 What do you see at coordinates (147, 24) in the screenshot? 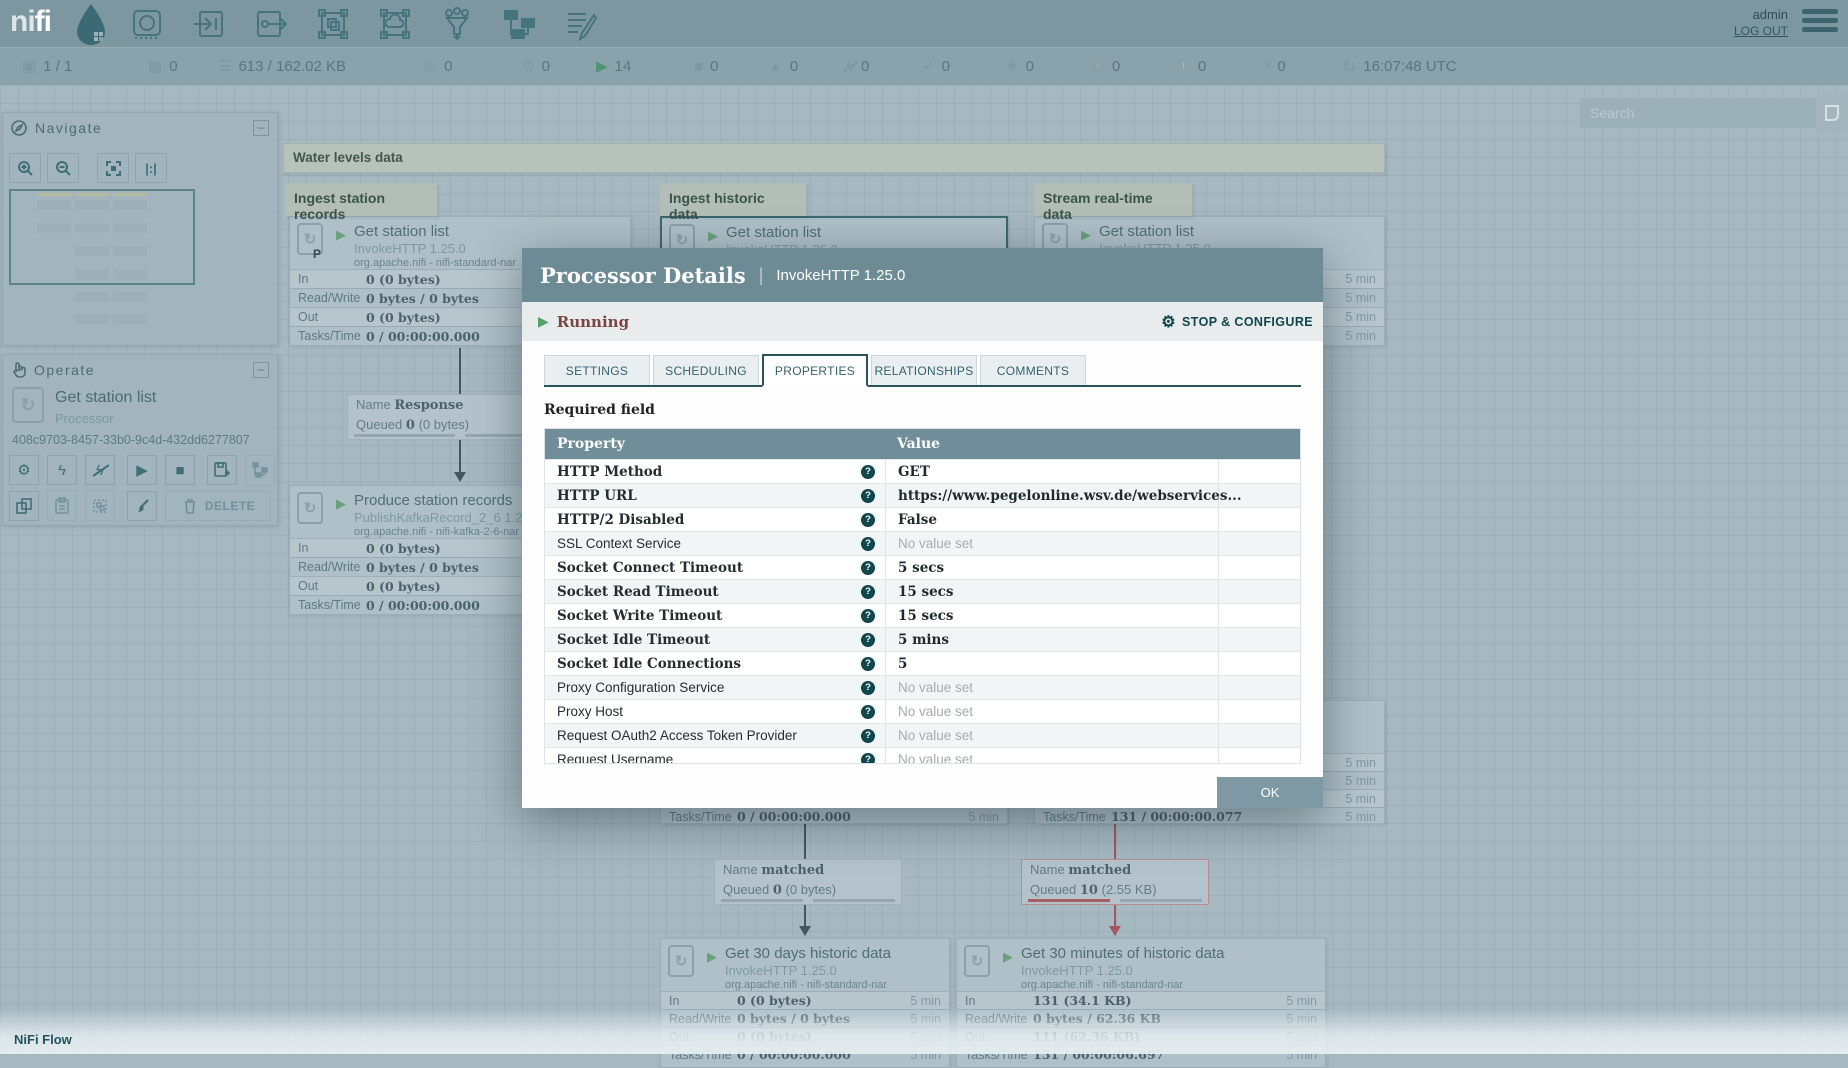
I see `drag-processor-icon` at bounding box center [147, 24].